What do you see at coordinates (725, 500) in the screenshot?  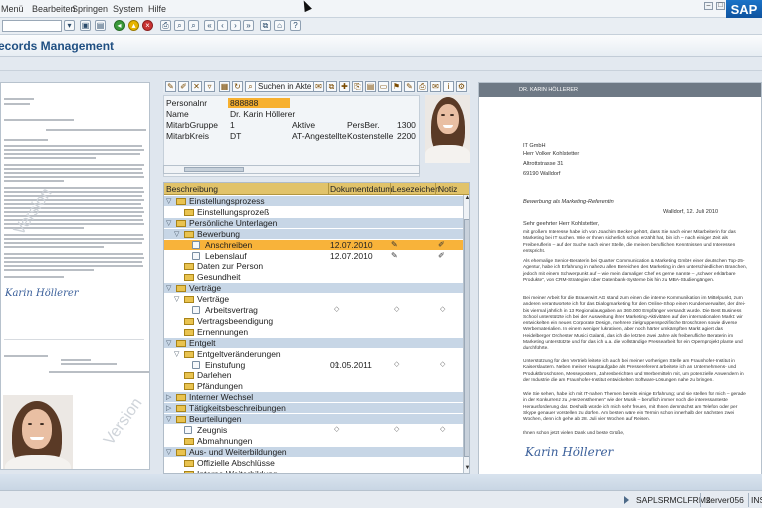 I see `server-name: server056` at bounding box center [725, 500].